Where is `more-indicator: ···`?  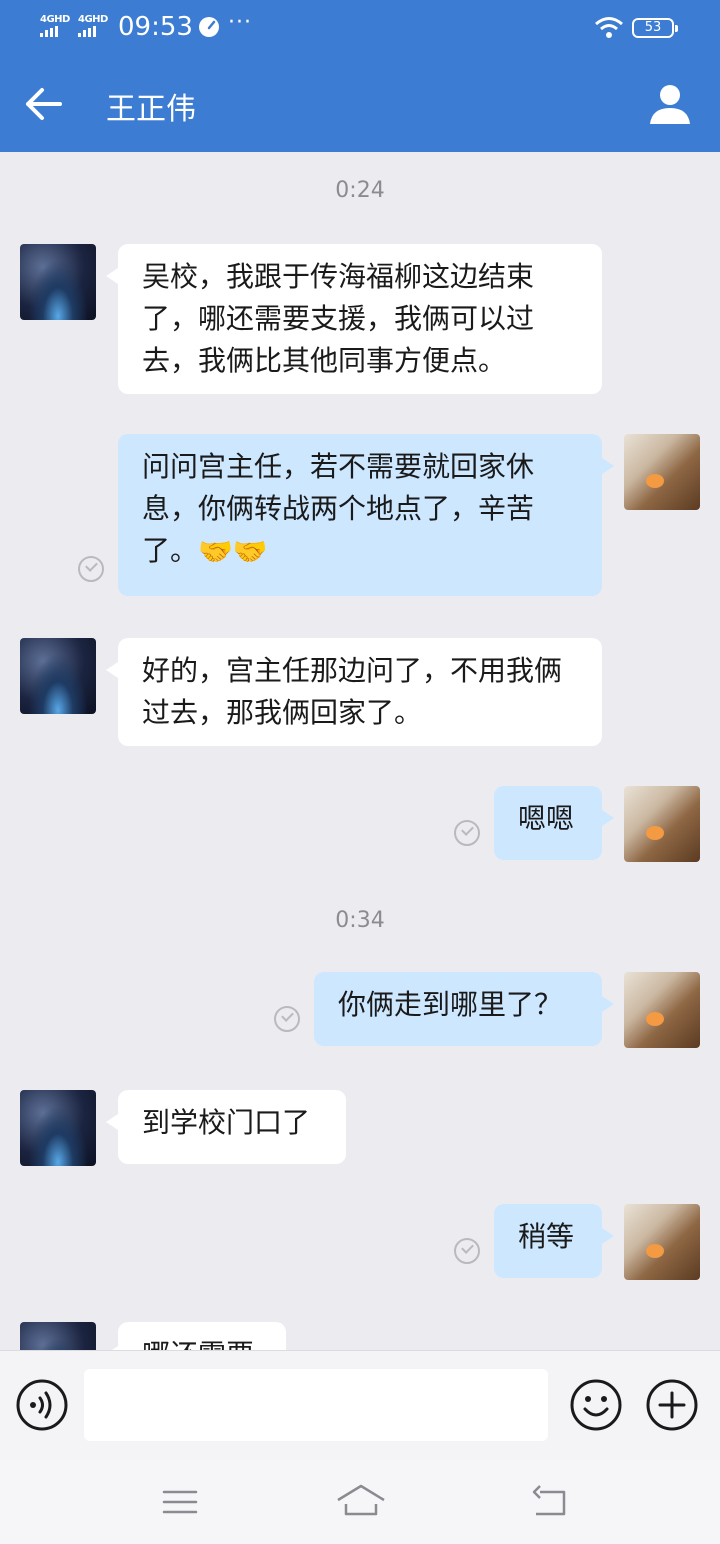
more-indicator: ··· is located at coordinates (240, 22).